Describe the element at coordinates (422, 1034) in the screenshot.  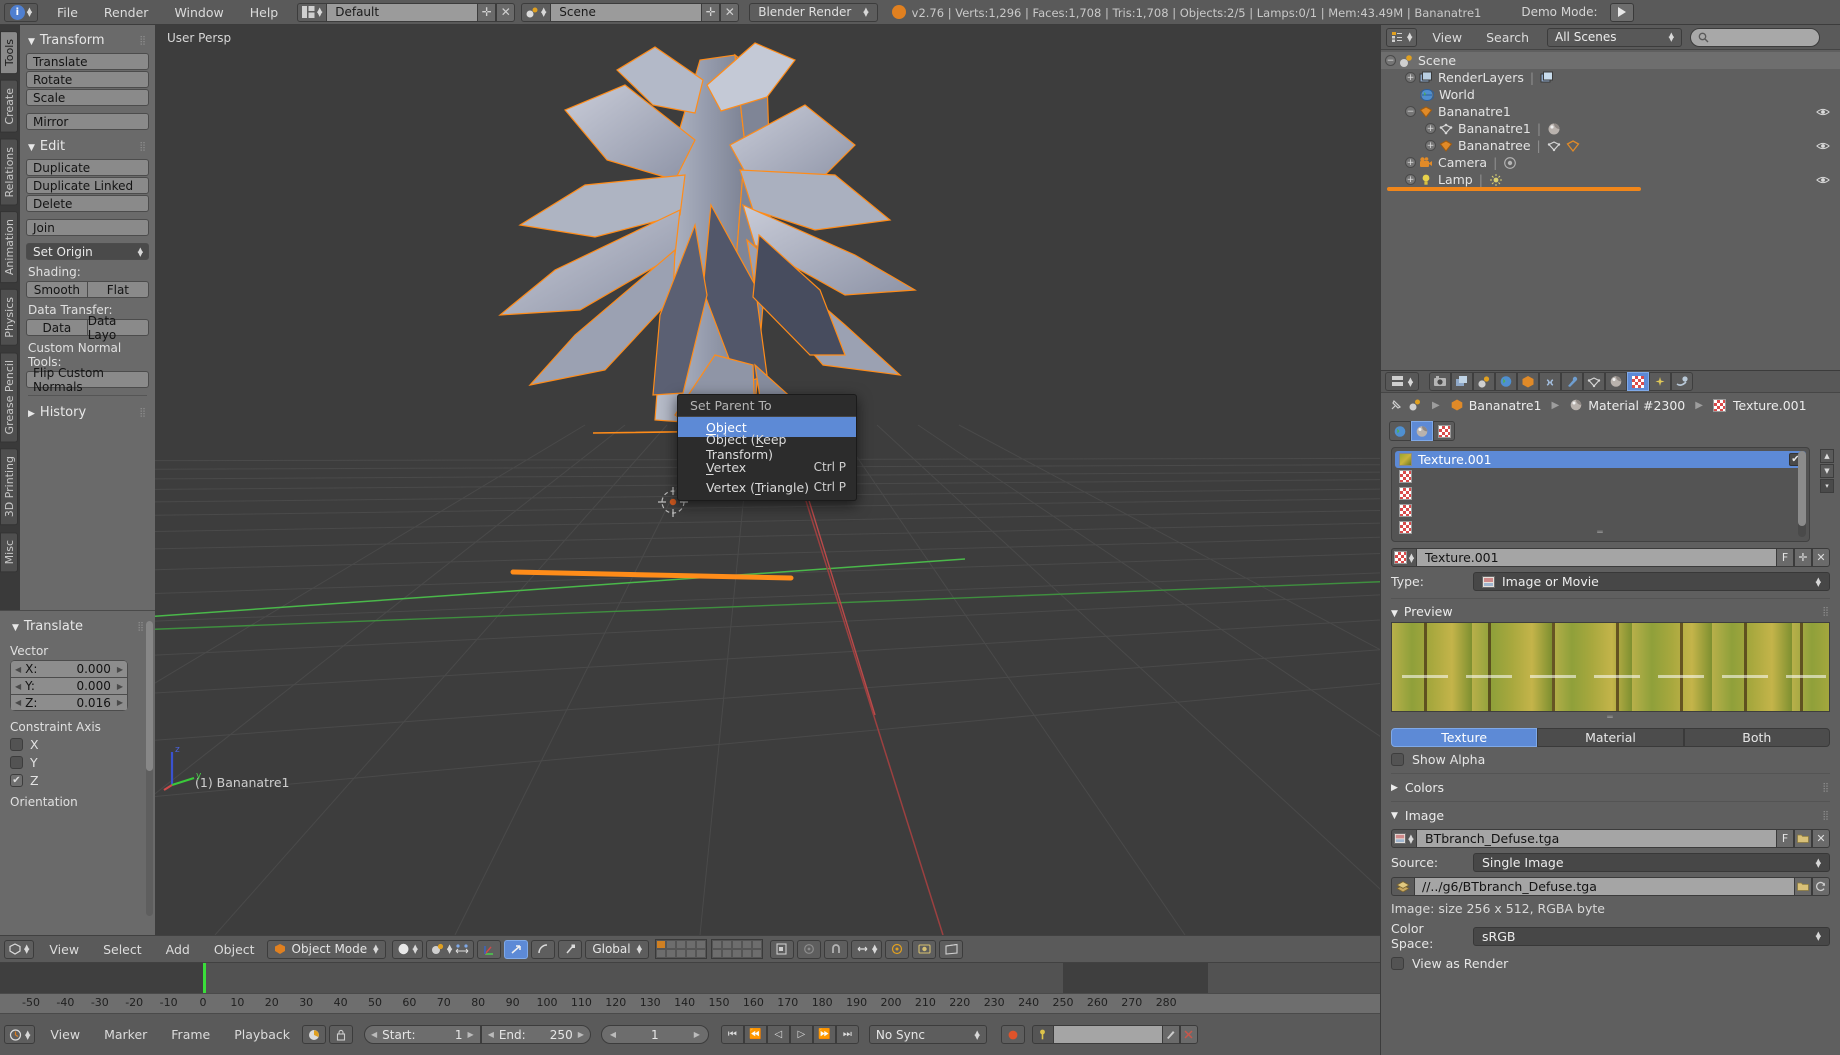
I see `start-frame-field: ◀ Start: 1 ▶` at that location.